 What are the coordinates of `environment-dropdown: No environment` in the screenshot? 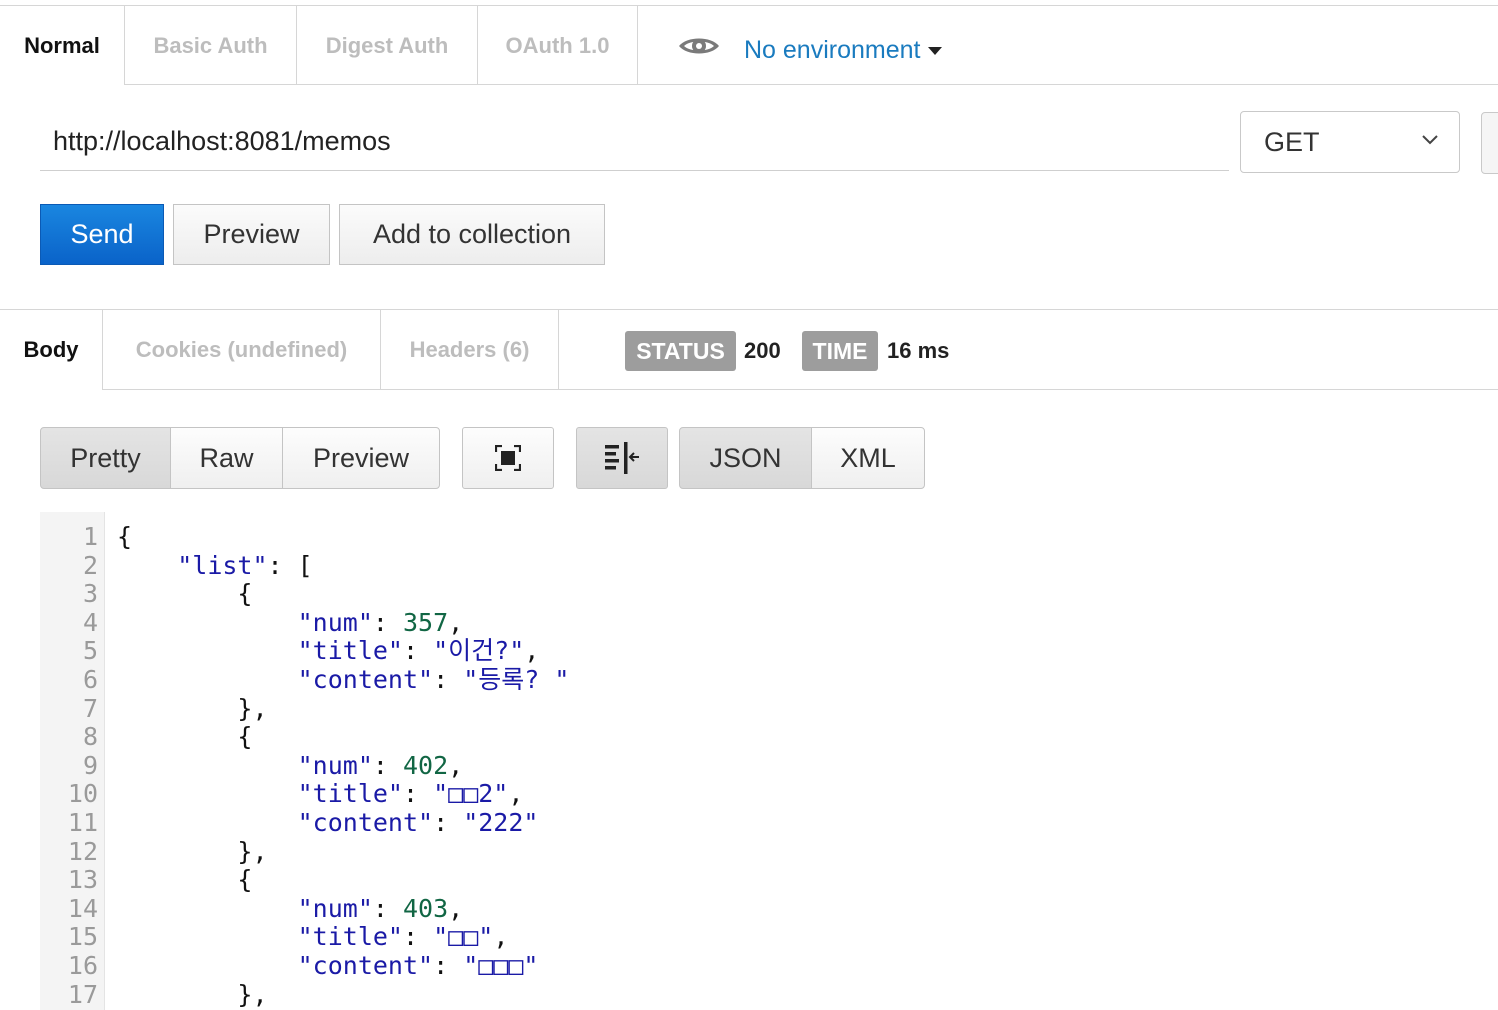 It's located at (843, 50).